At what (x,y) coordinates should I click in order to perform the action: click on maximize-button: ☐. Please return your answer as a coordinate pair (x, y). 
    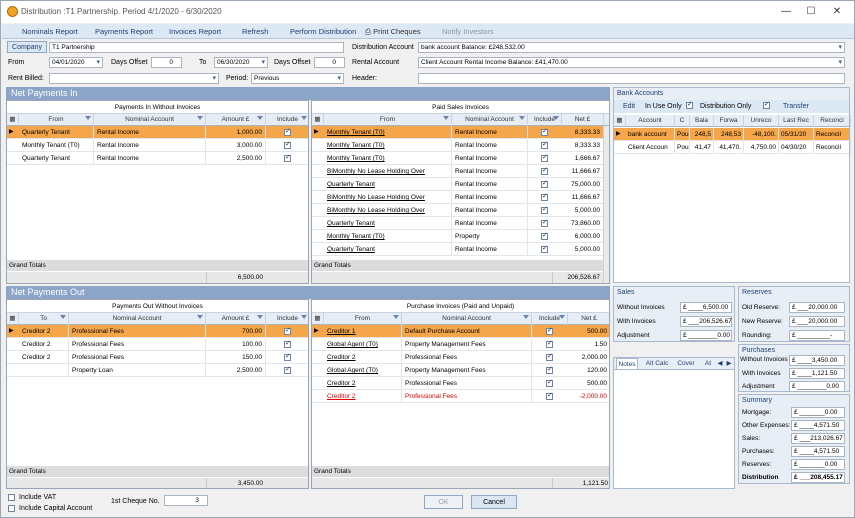
    Looking at the image, I should click on (811, 12).